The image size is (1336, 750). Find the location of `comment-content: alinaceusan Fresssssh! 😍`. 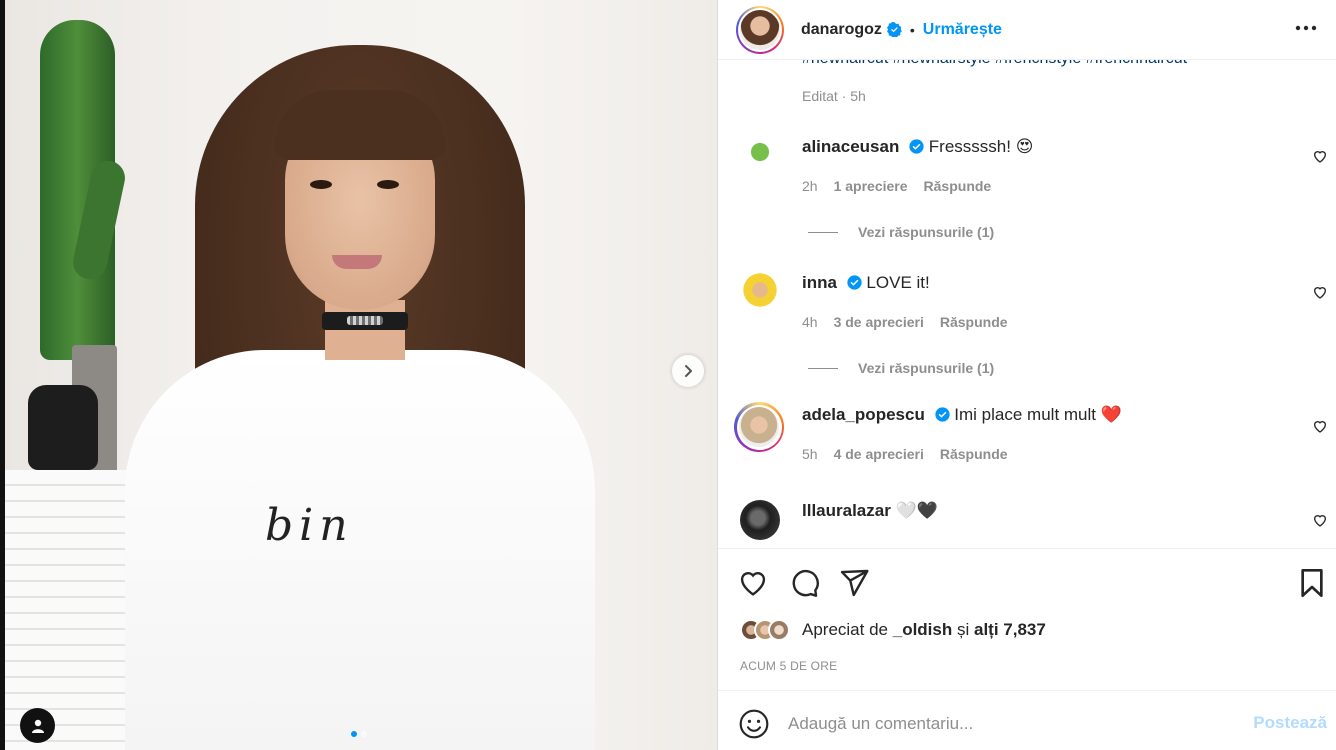

comment-content: alinaceusan Fresssssh! 😍 is located at coordinates (1042, 147).